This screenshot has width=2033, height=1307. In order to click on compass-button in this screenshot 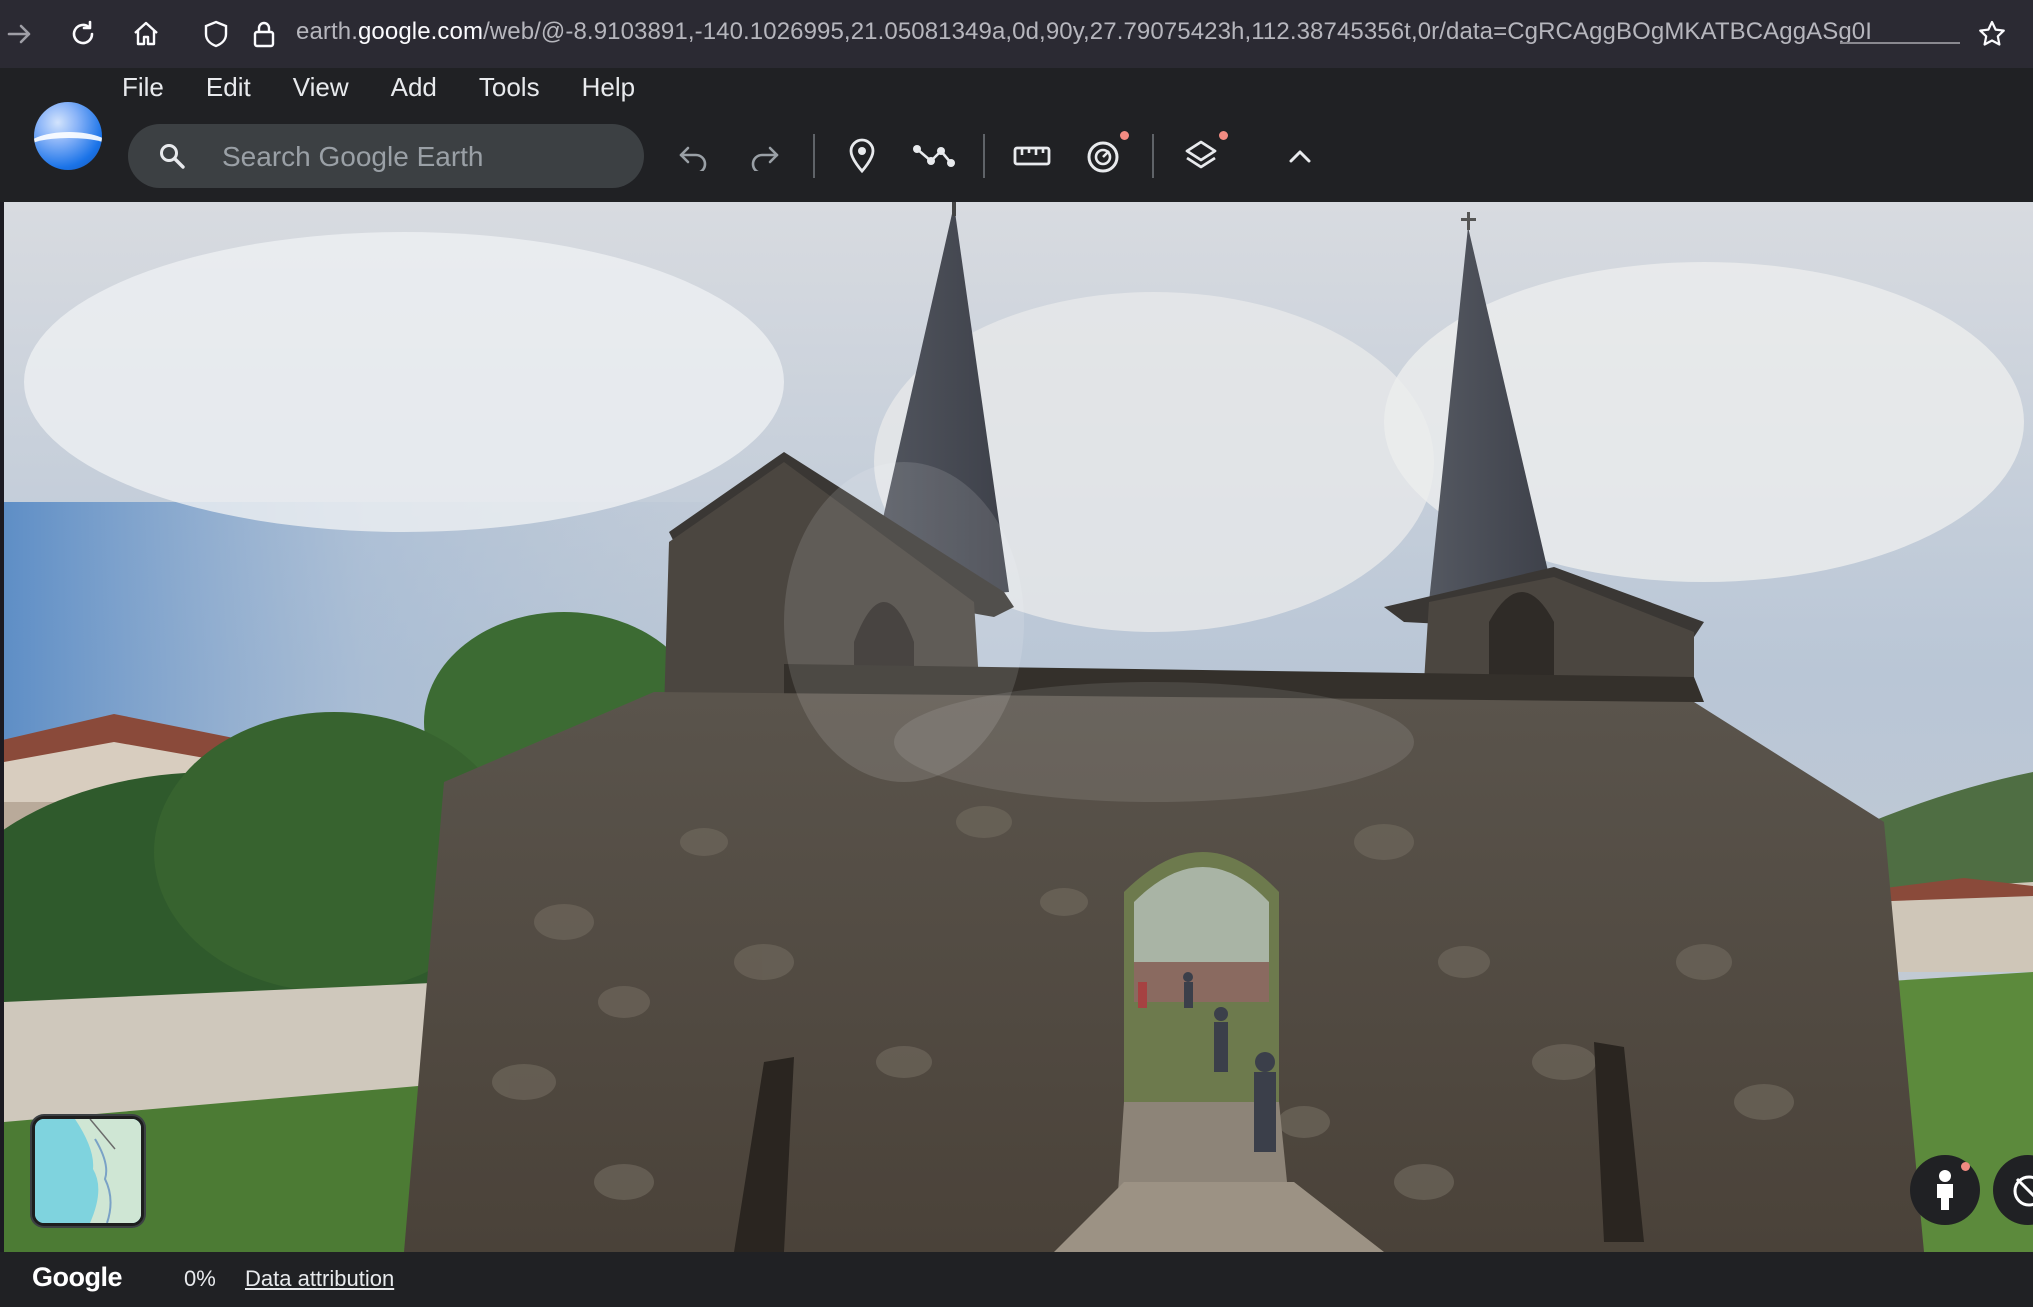, I will do `click(2013, 1190)`.